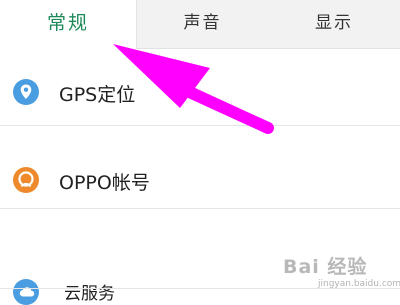 Image resolution: width=400 pixels, height=305 pixels. I want to click on settings-item-label: GPS定位, so click(97, 95).